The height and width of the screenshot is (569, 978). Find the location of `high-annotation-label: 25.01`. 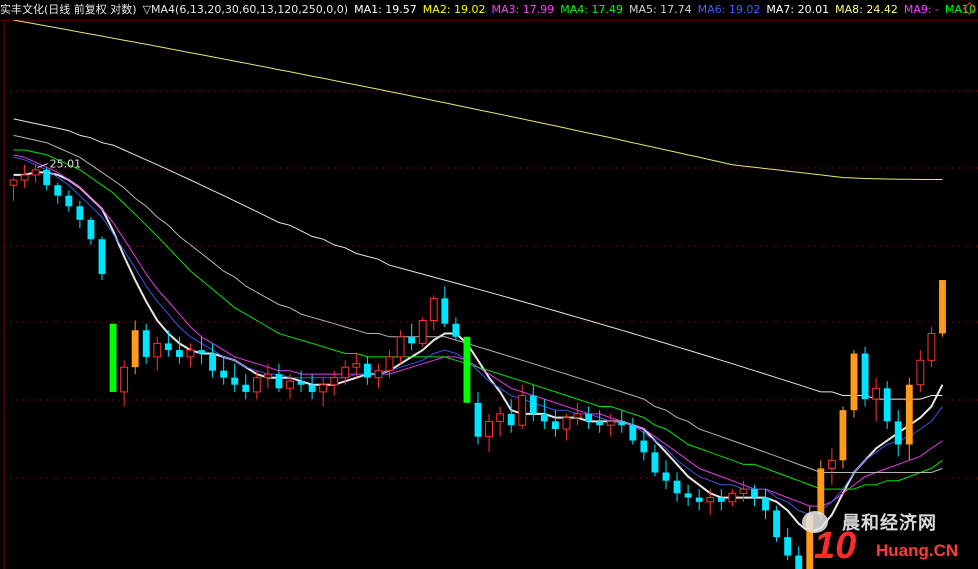

high-annotation-label: 25.01 is located at coordinates (66, 164).